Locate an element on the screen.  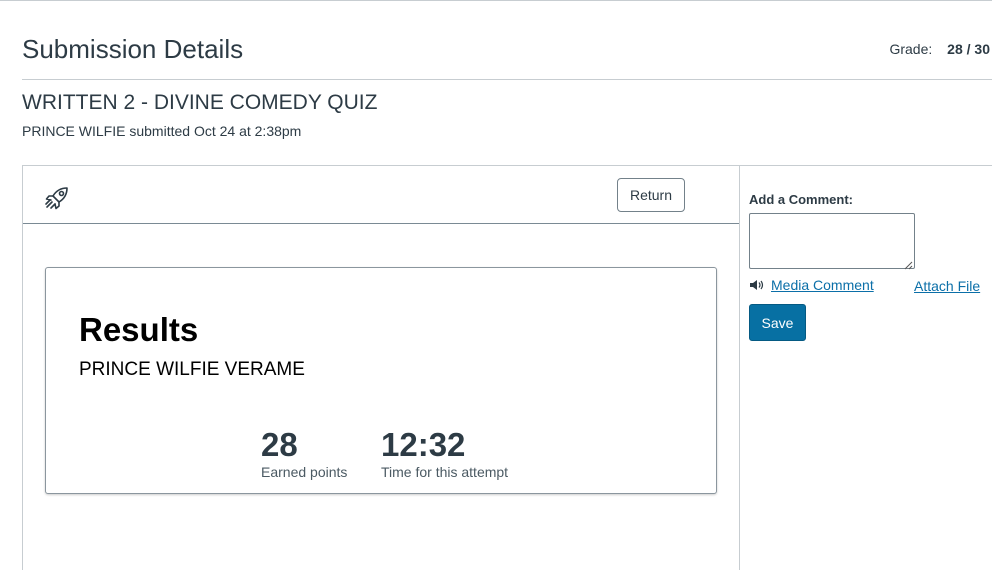
grade-value: 28 / 30 is located at coordinates (968, 49).